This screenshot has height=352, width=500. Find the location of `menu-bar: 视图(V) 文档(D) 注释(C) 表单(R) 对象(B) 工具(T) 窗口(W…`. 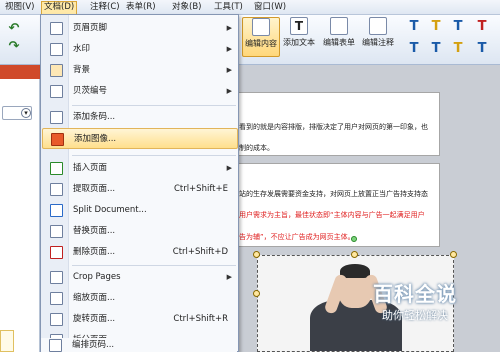

menu-bar: 视图(V) 文档(D) 注释(C) 表单(R) 对象(B) 工具(T) 窗口(W… is located at coordinates (250, 7).